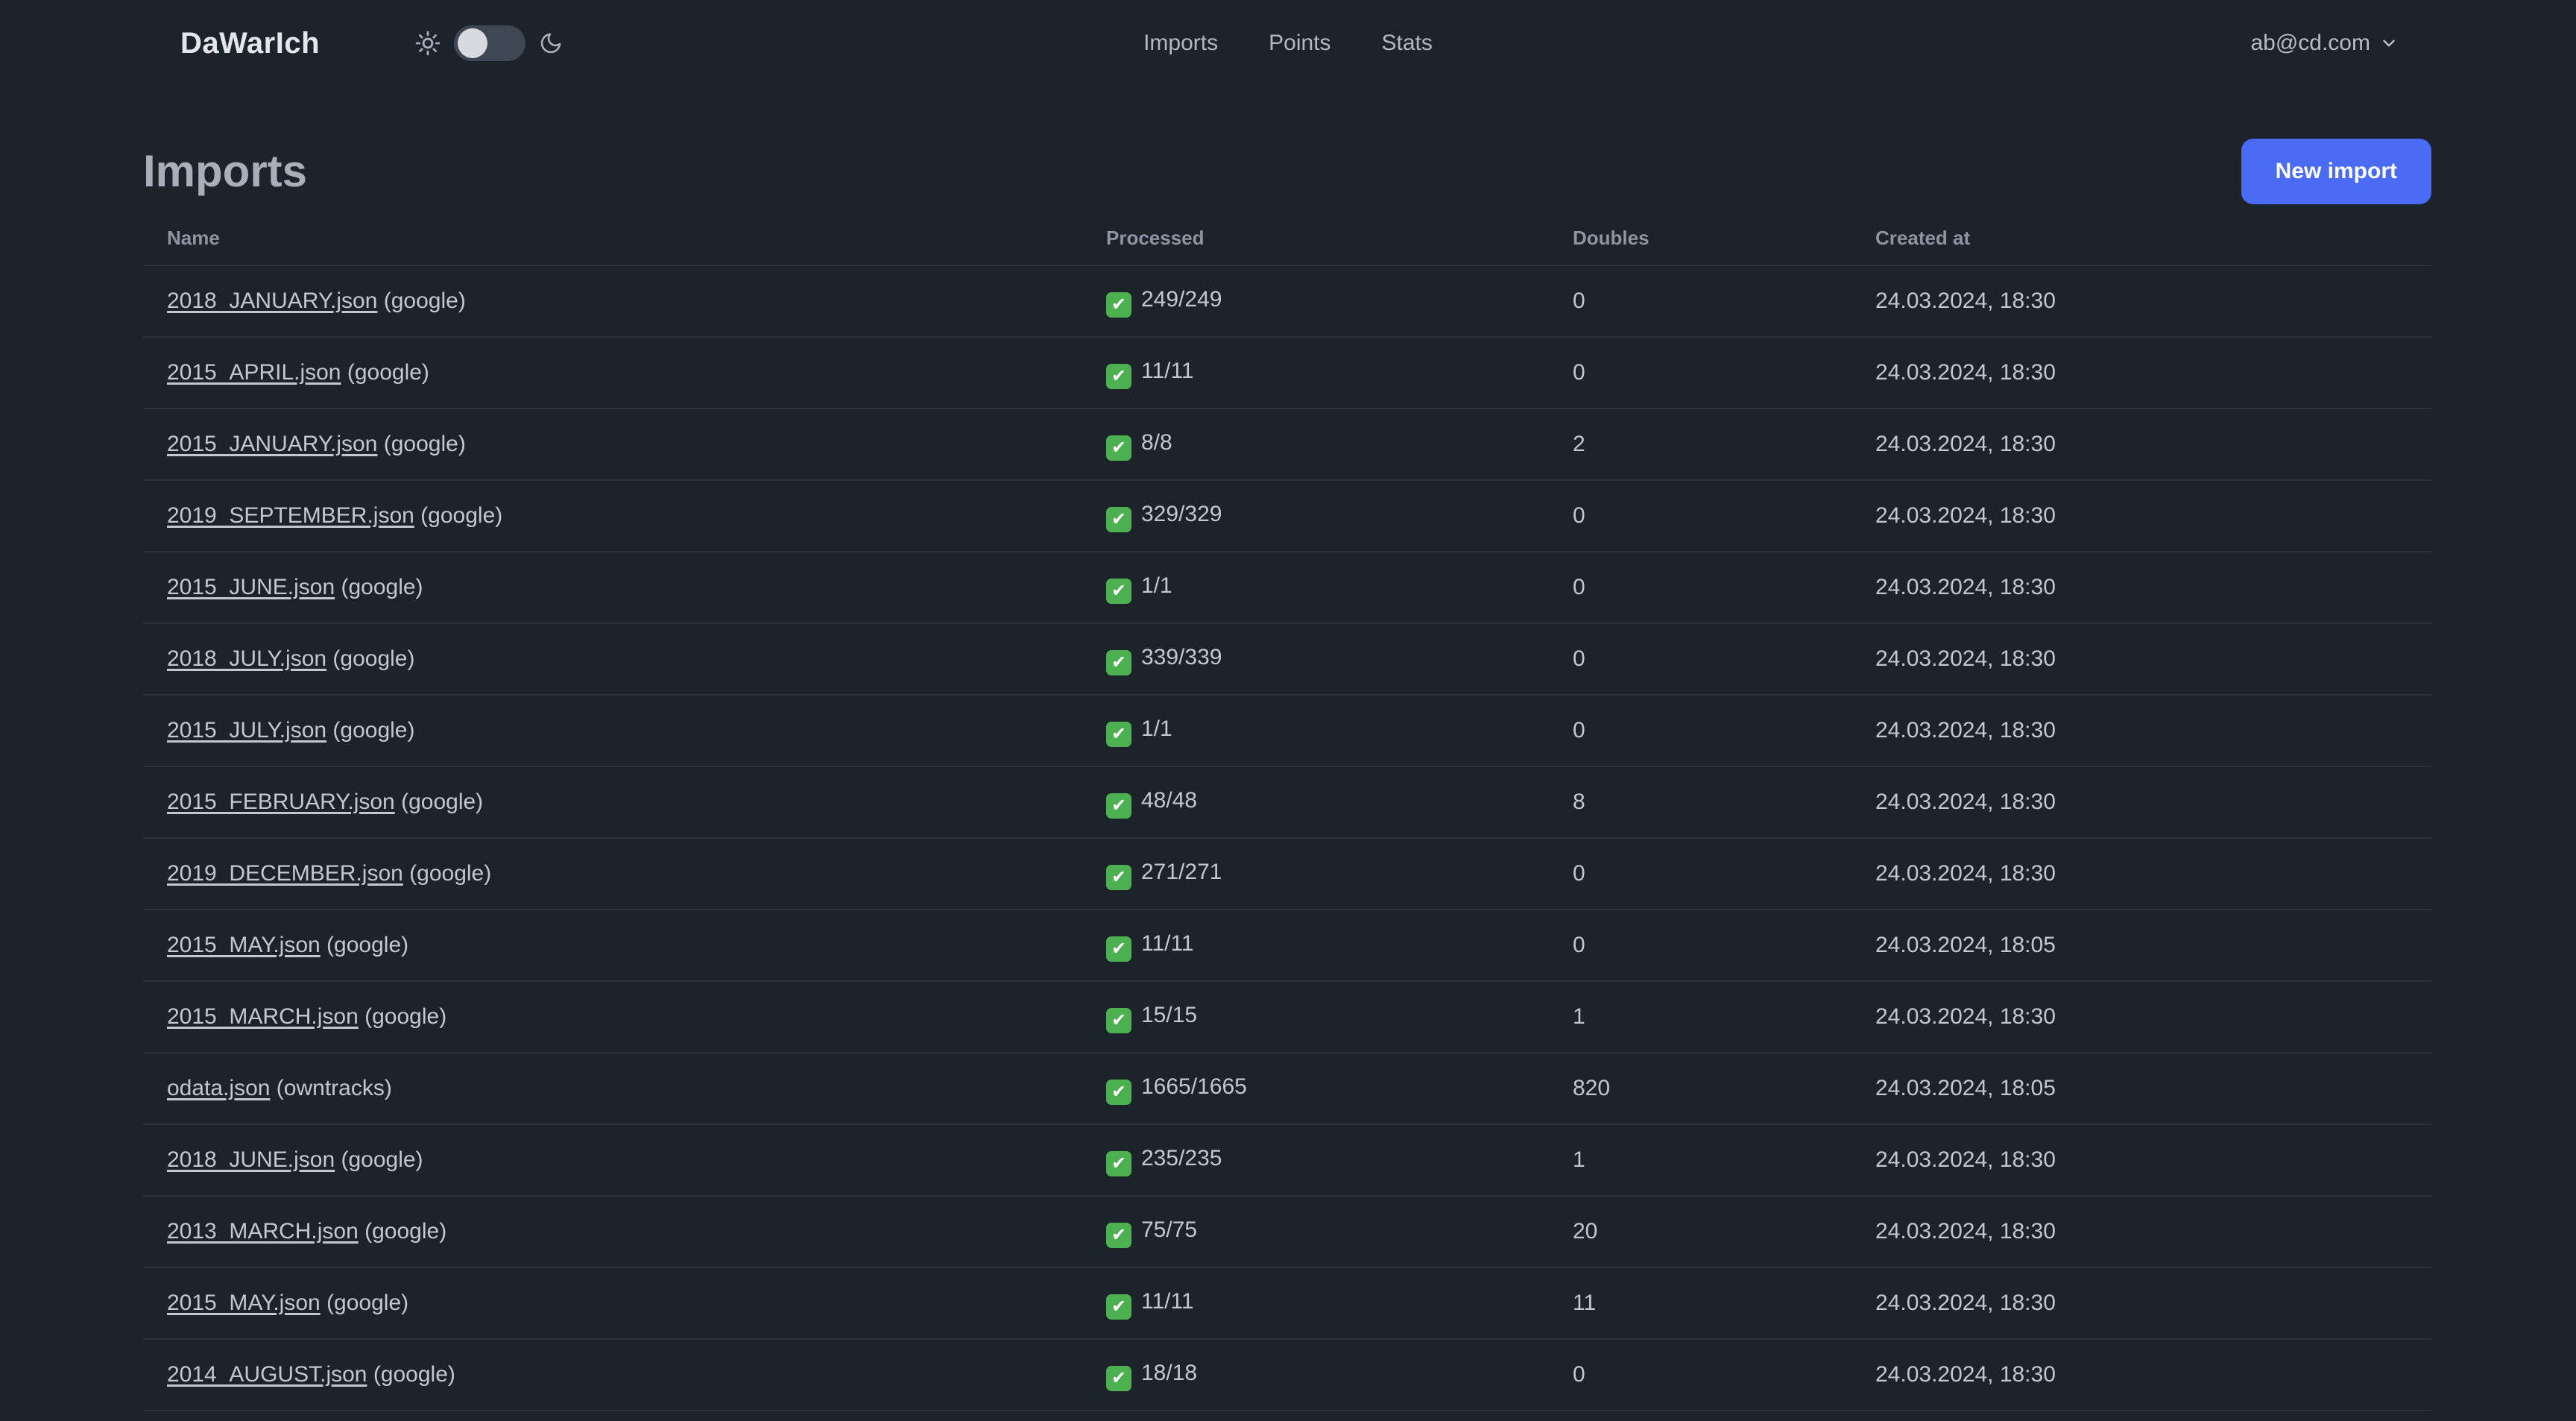 The height and width of the screenshot is (1421, 2576). I want to click on page-header: Imports New import, so click(1287, 171).